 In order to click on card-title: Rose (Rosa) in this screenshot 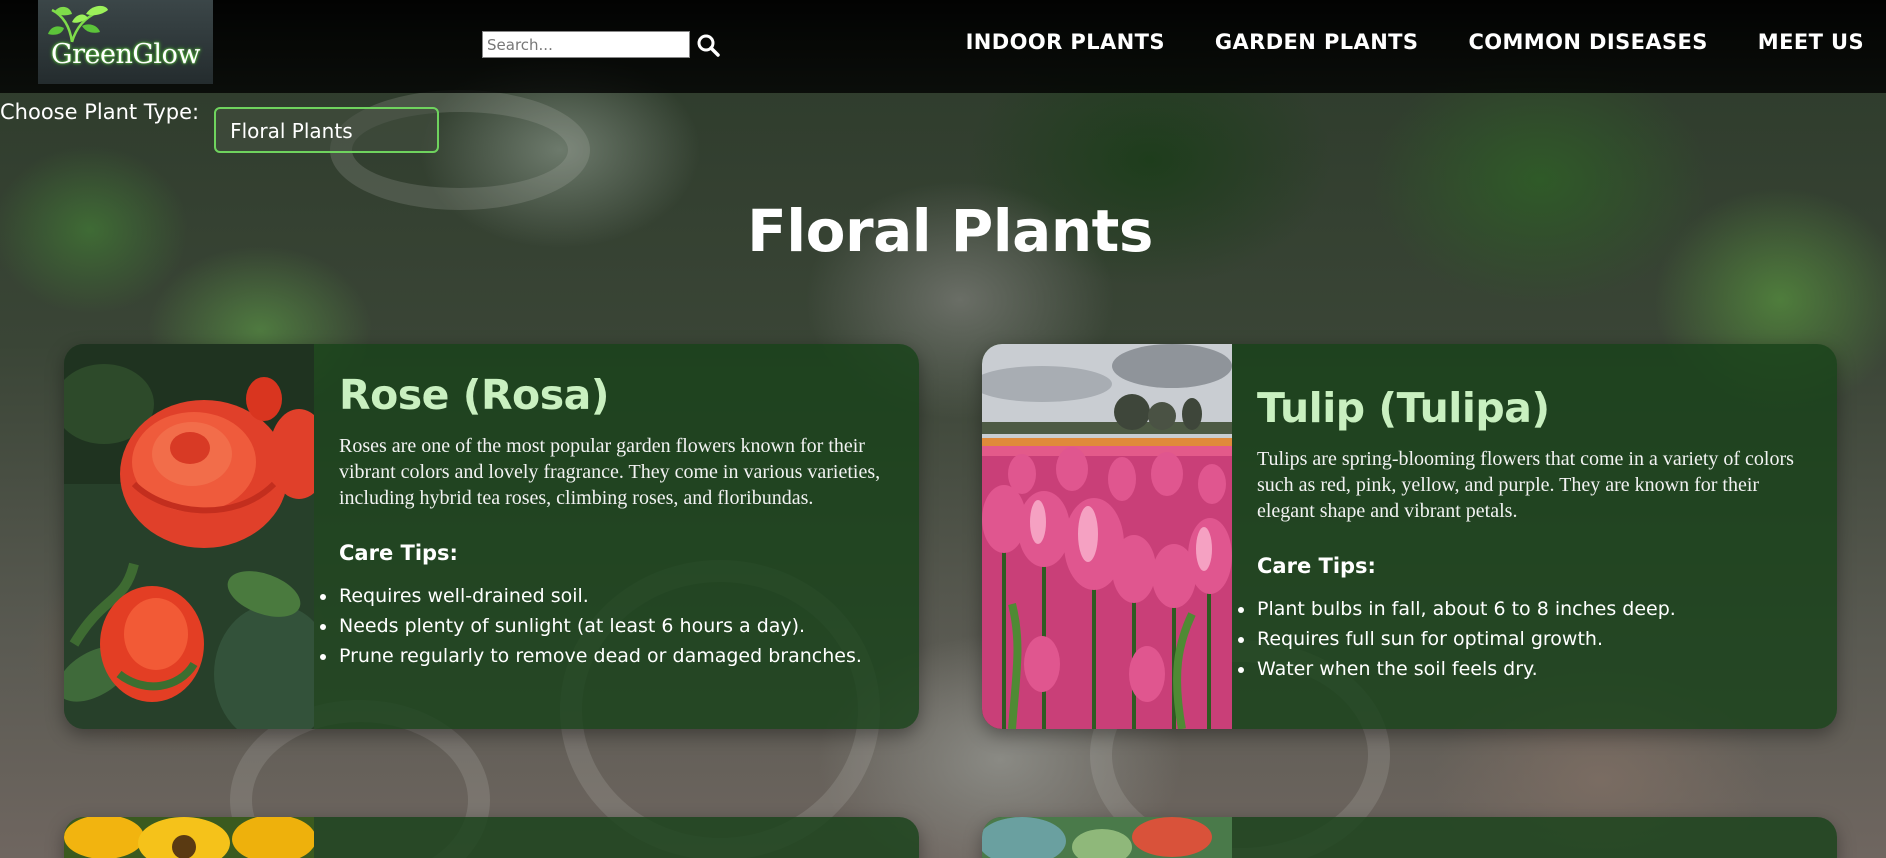, I will do `click(474, 395)`.